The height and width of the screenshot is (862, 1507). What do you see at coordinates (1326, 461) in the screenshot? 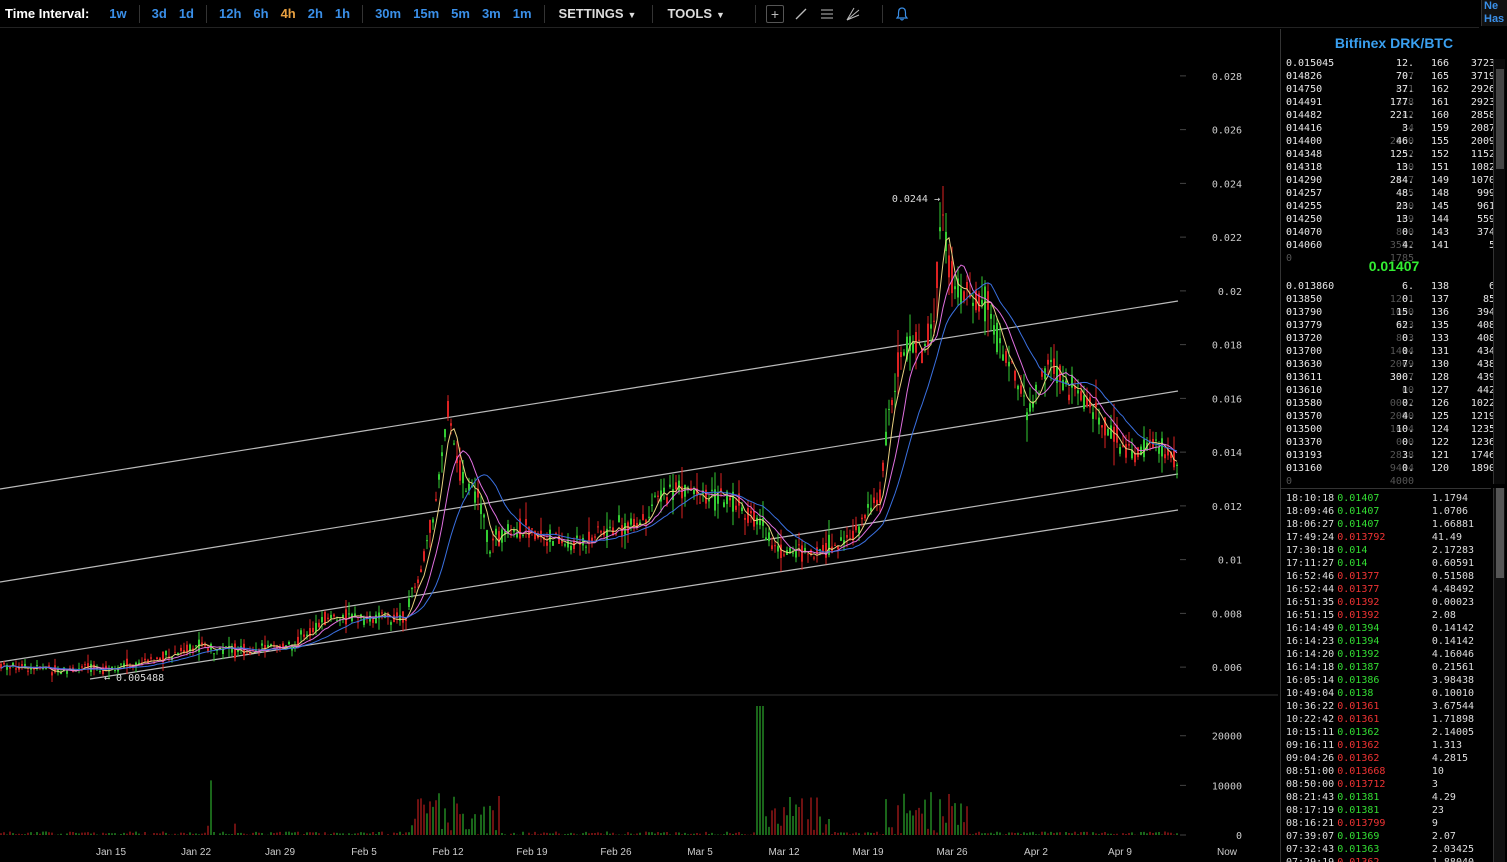
I see `order-price: 013193 0` at bounding box center [1326, 461].